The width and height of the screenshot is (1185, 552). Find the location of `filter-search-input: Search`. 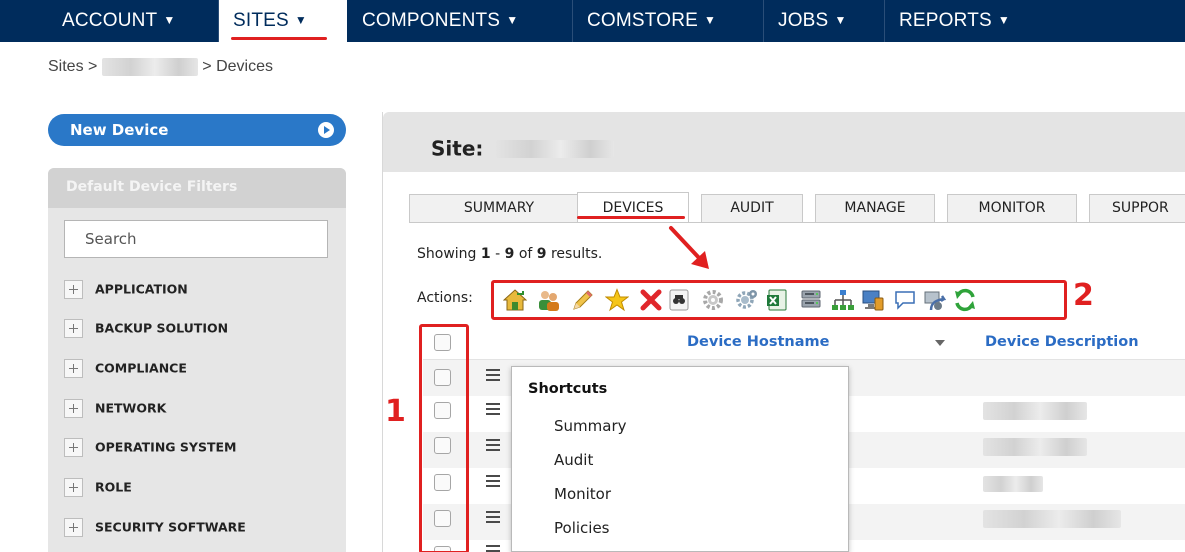

filter-search-input: Search is located at coordinates (196, 239).